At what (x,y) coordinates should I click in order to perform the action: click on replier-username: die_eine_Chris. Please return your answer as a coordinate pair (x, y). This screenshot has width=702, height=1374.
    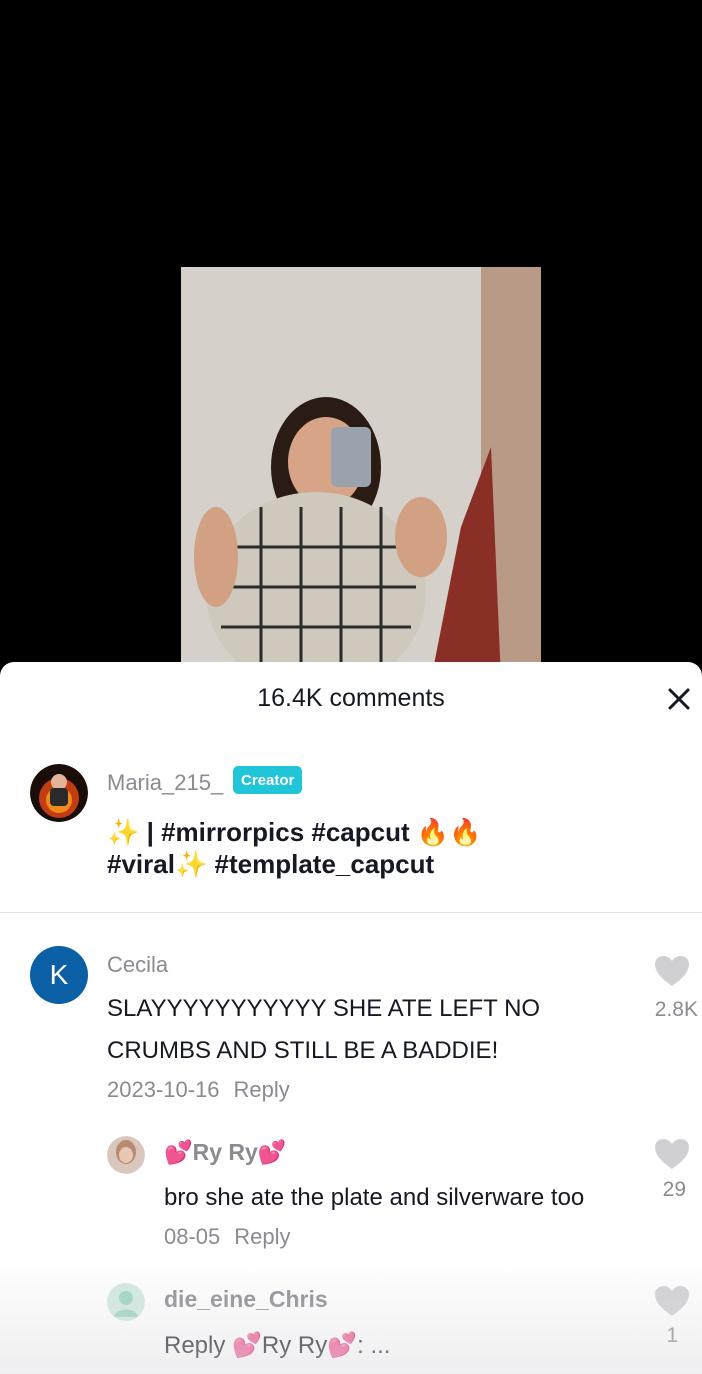
    Looking at the image, I should click on (246, 1299).